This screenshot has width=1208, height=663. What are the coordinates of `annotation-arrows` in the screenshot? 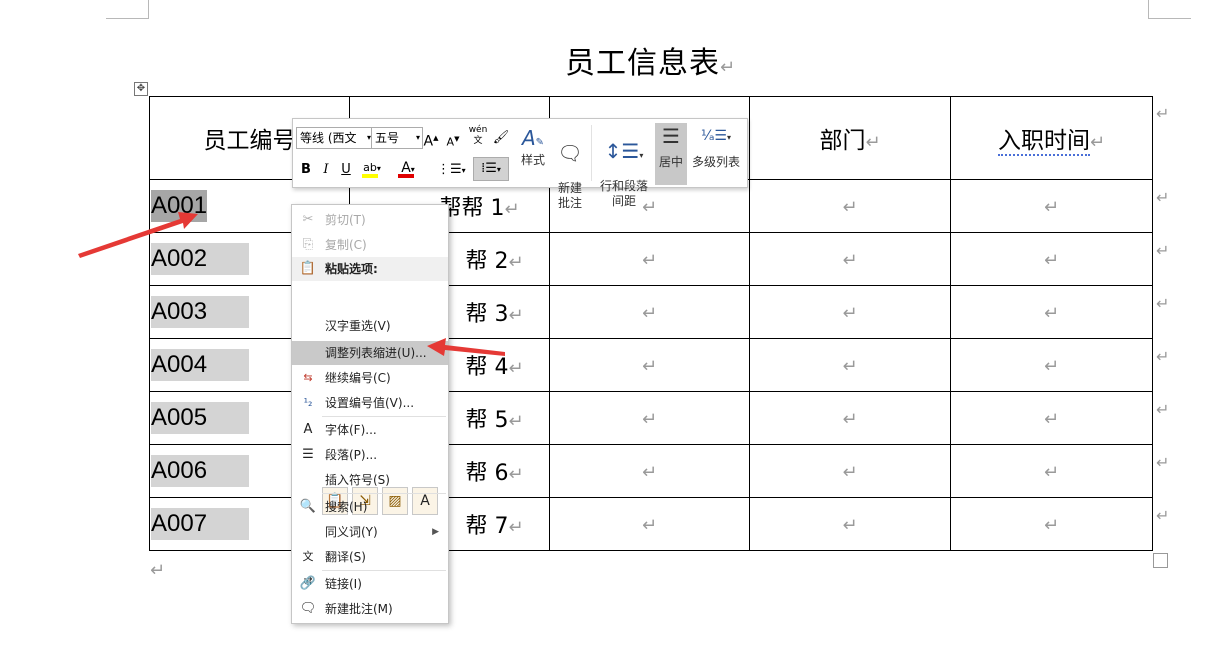 It's located at (291, 284).